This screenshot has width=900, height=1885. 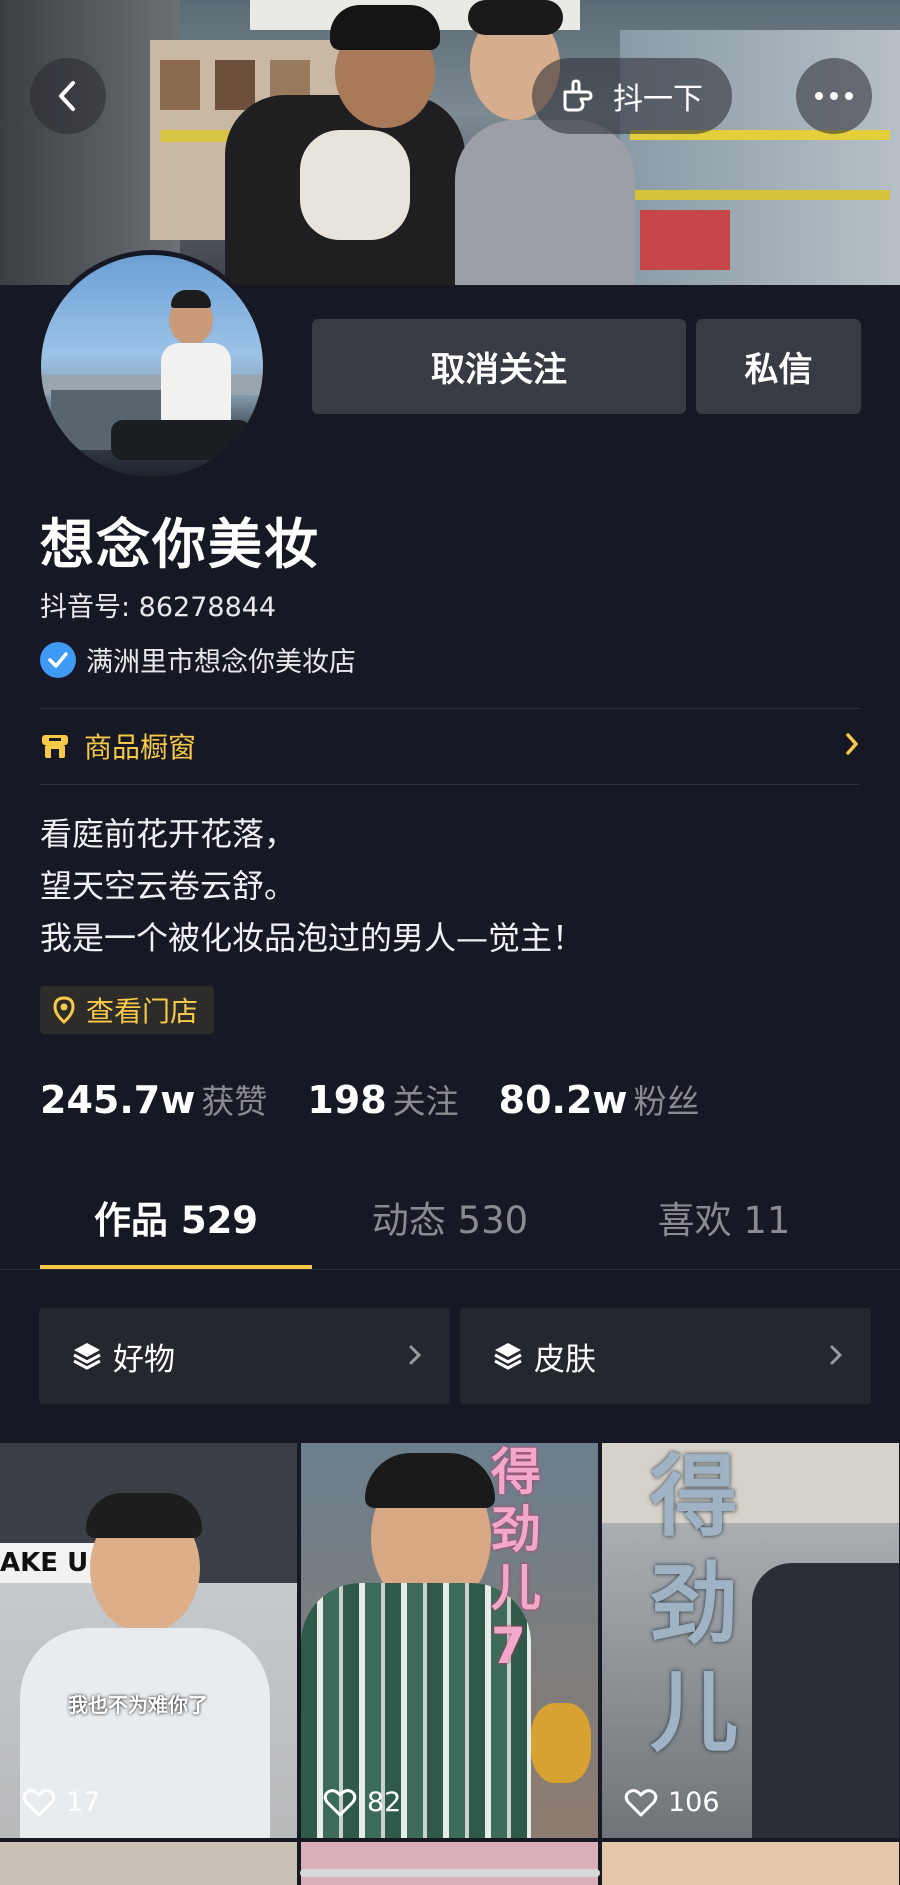 What do you see at coordinates (312, 886) in the screenshot?
I see `bio: 看庭前花开花落， 望天空云卷云舒。 我是一个被化妆品泡过的男人—觉主！` at bounding box center [312, 886].